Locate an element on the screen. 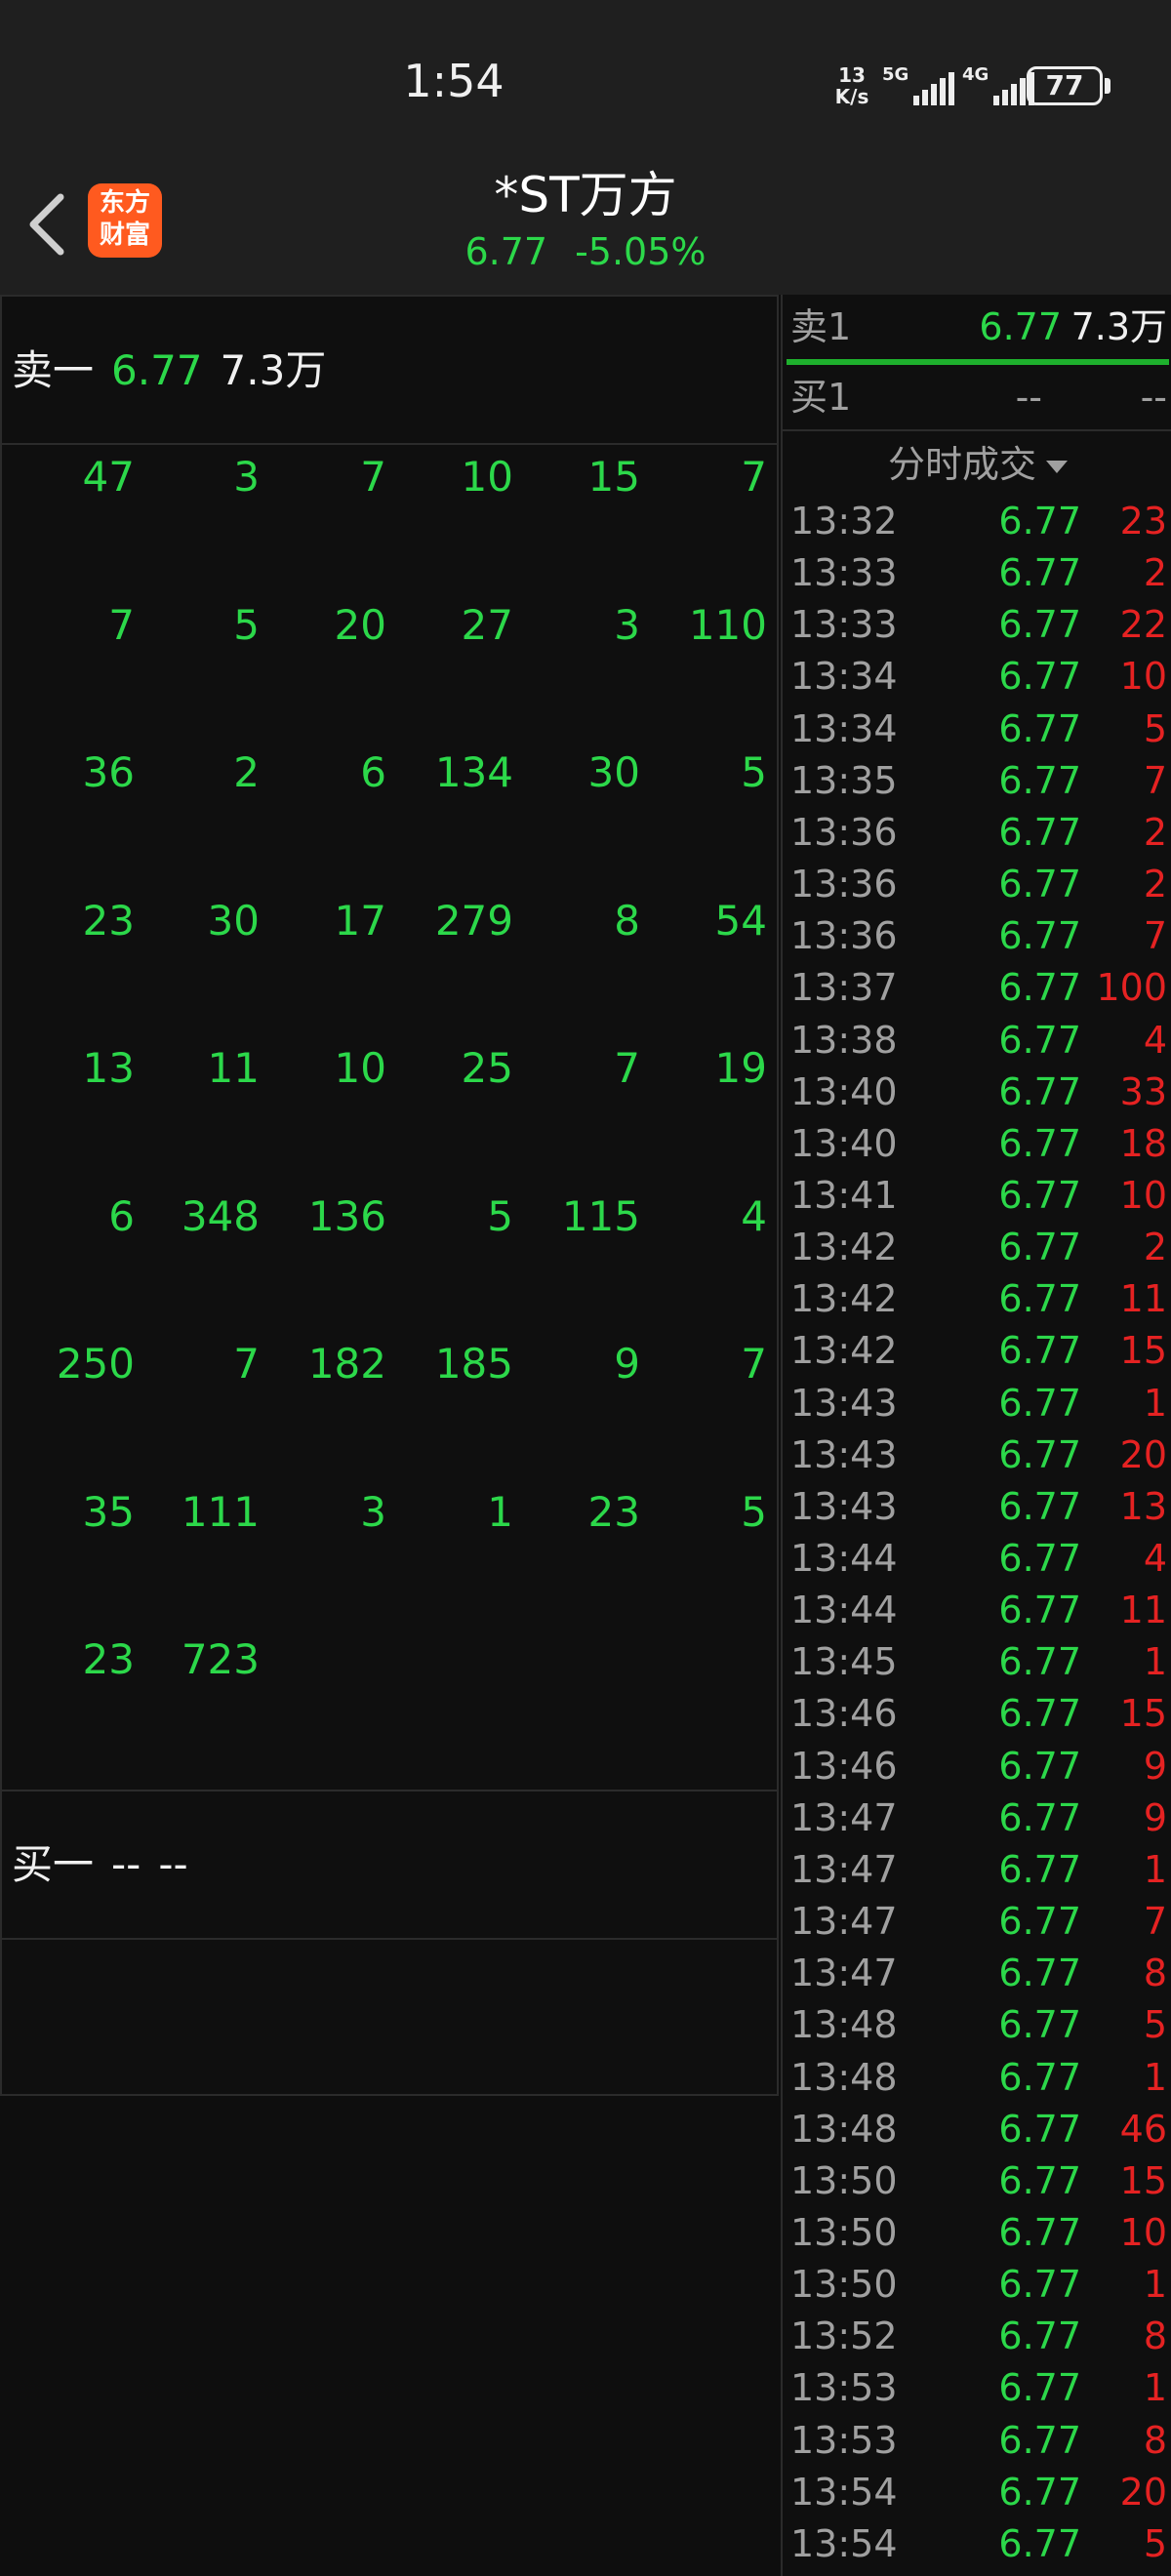  tick-time: 13:52 is located at coordinates (844, 2336).